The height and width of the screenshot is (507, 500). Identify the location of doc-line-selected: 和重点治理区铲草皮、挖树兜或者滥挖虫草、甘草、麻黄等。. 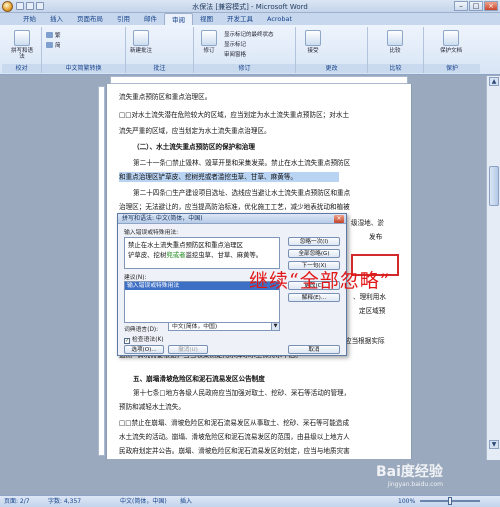
(229, 177).